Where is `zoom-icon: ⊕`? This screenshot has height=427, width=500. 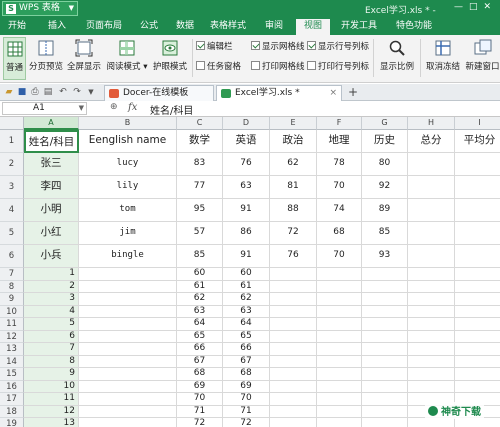 zoom-icon: ⊕ is located at coordinates (114, 107).